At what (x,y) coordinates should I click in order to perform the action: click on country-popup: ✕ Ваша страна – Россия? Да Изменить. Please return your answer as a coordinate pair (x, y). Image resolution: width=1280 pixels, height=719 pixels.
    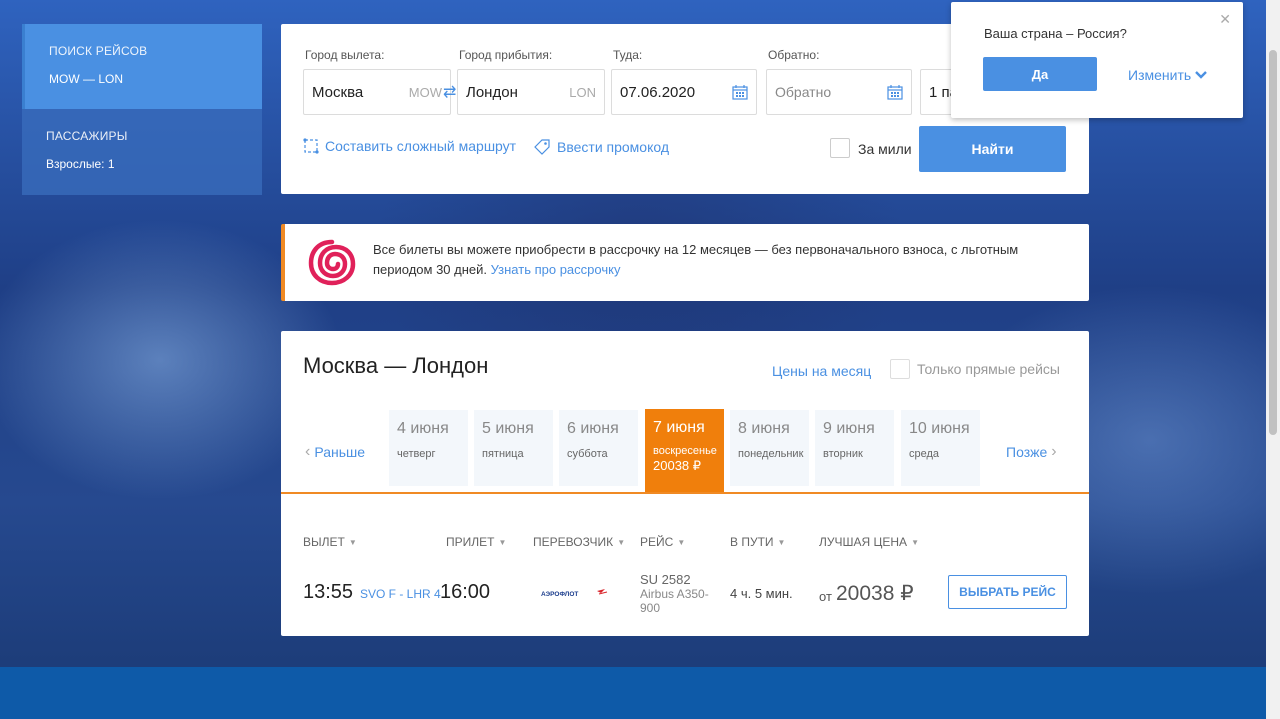
    Looking at the image, I should click on (1097, 60).